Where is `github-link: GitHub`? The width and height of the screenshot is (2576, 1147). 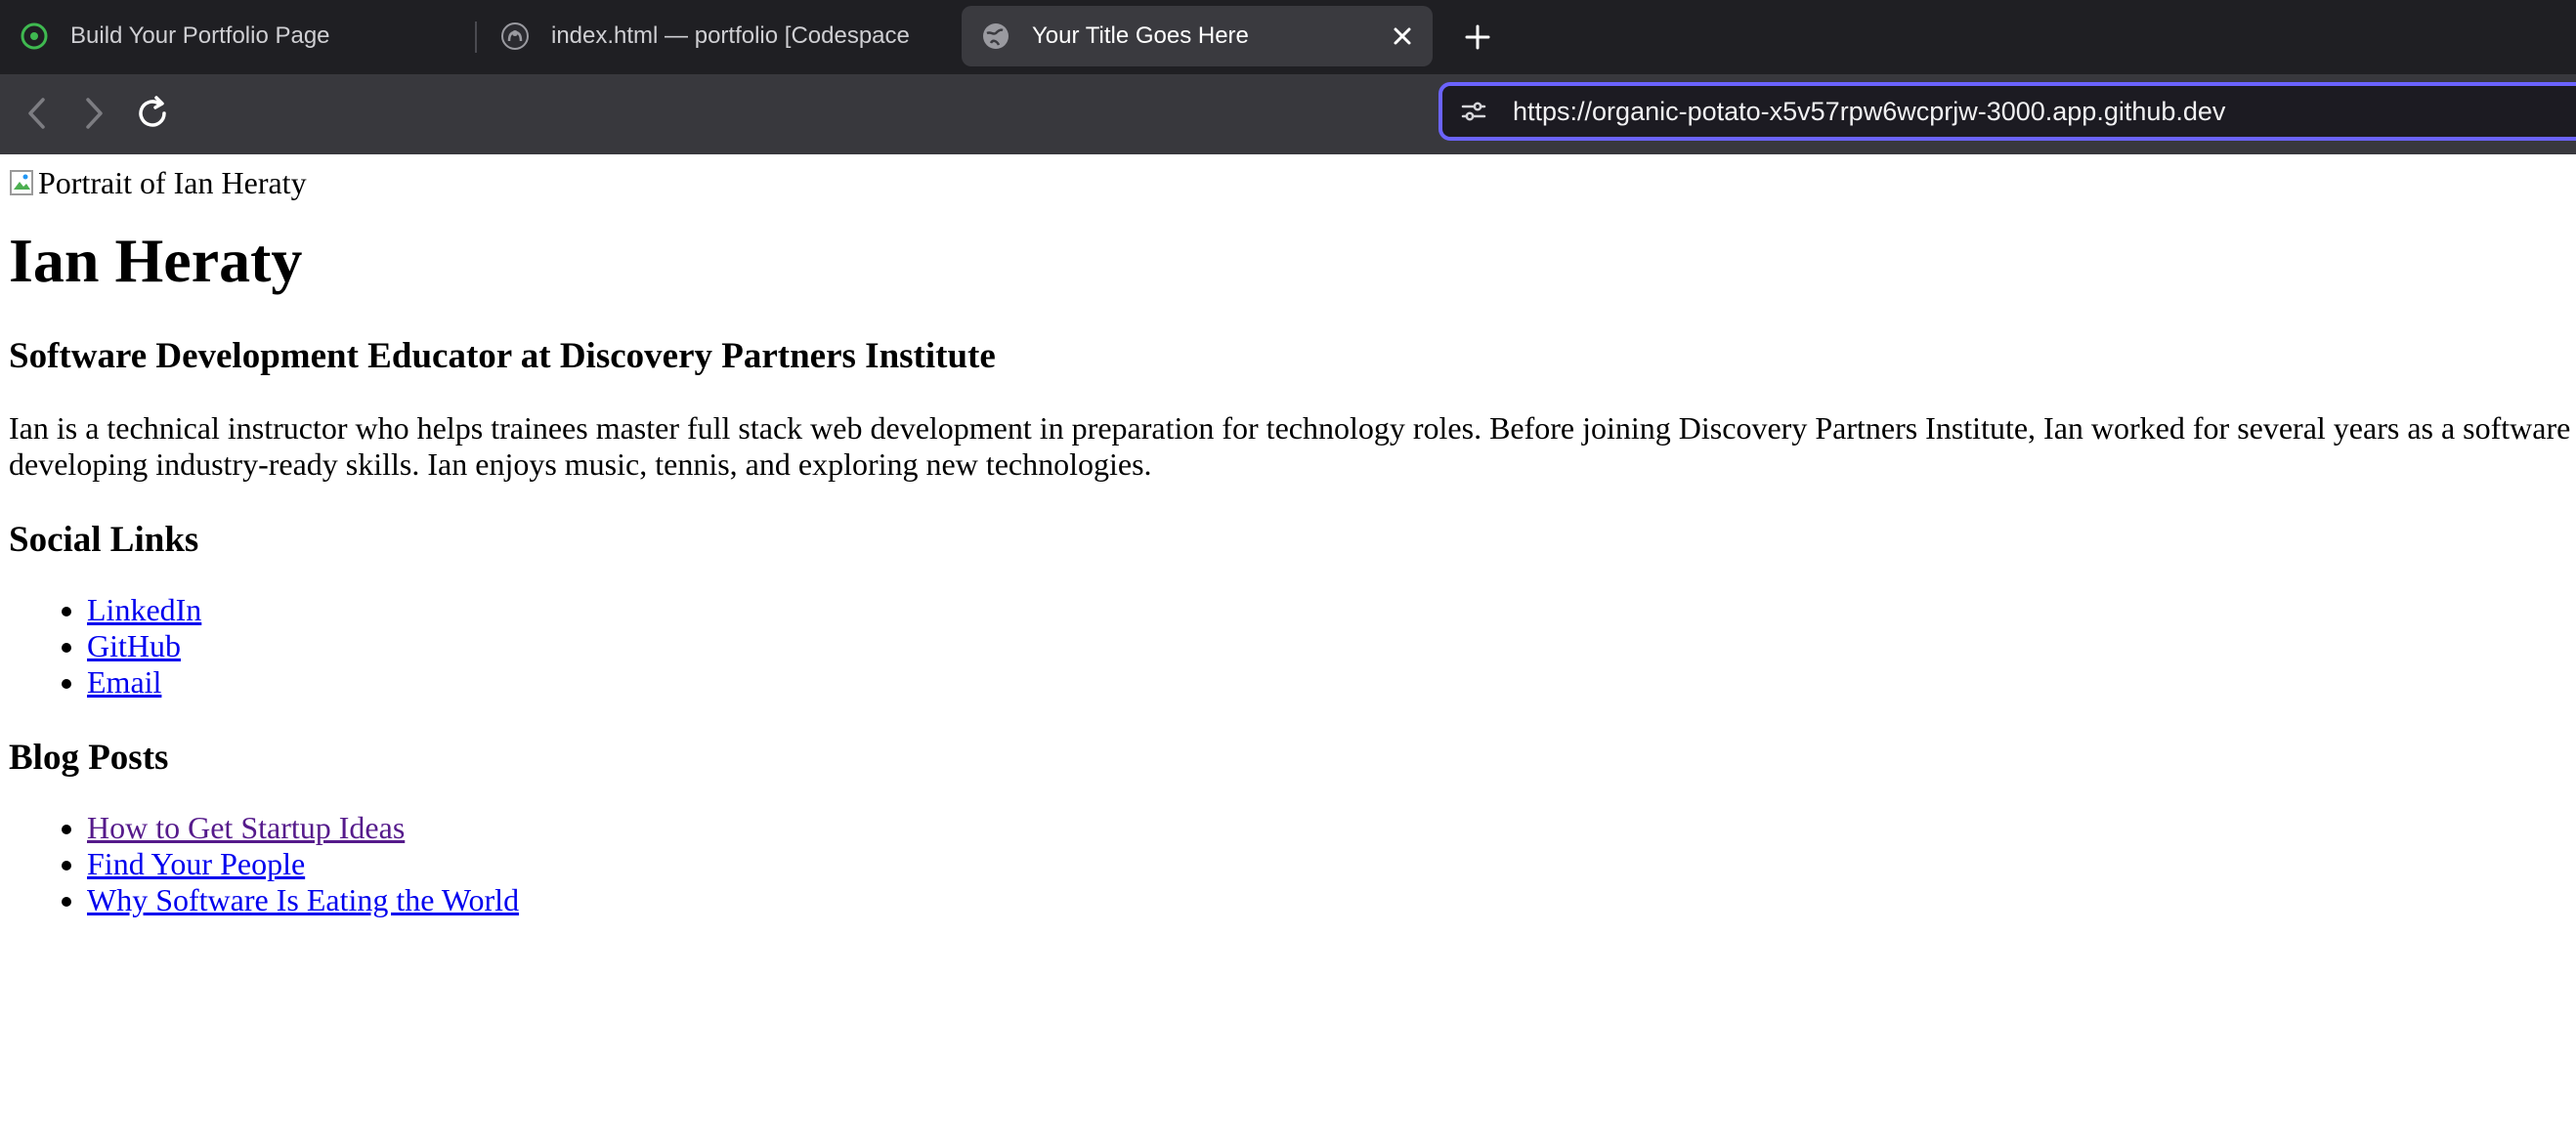 github-link: GitHub is located at coordinates (134, 645).